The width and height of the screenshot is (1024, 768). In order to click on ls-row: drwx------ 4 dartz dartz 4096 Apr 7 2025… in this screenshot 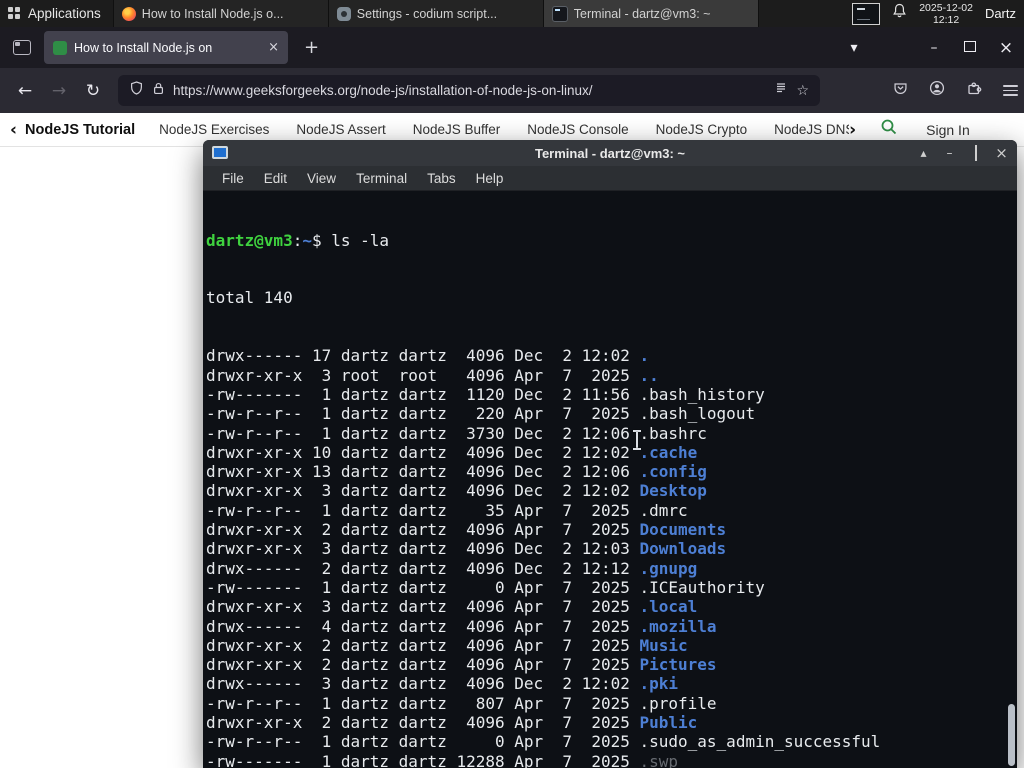, I will do `click(604, 626)`.